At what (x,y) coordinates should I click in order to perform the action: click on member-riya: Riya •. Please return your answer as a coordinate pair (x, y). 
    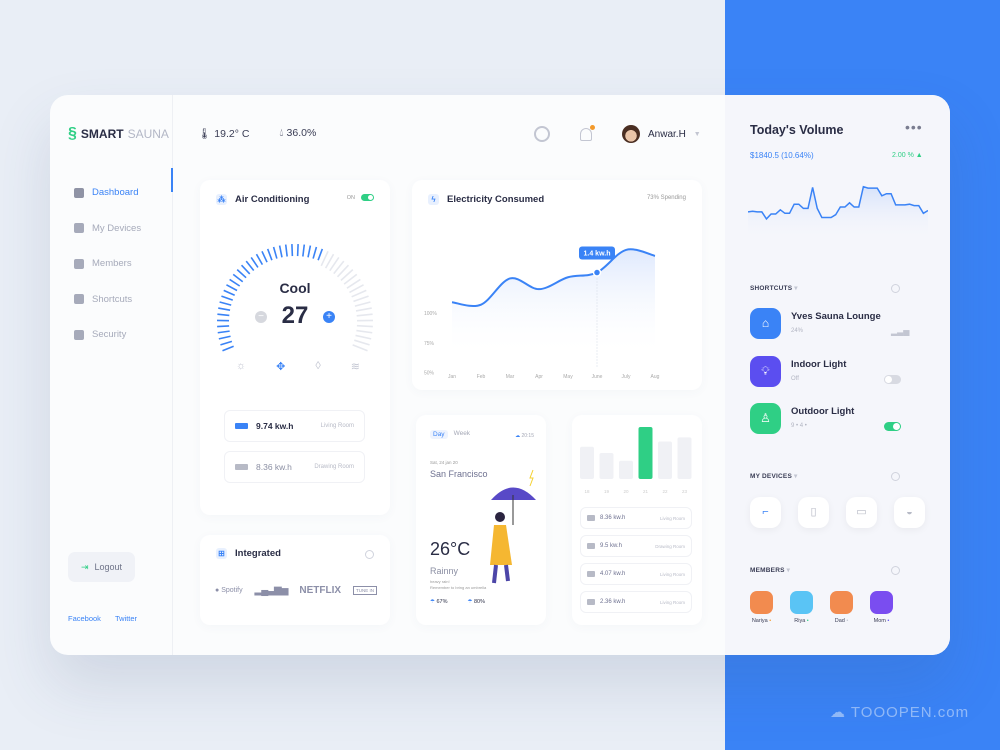
    Looking at the image, I should click on (801, 607).